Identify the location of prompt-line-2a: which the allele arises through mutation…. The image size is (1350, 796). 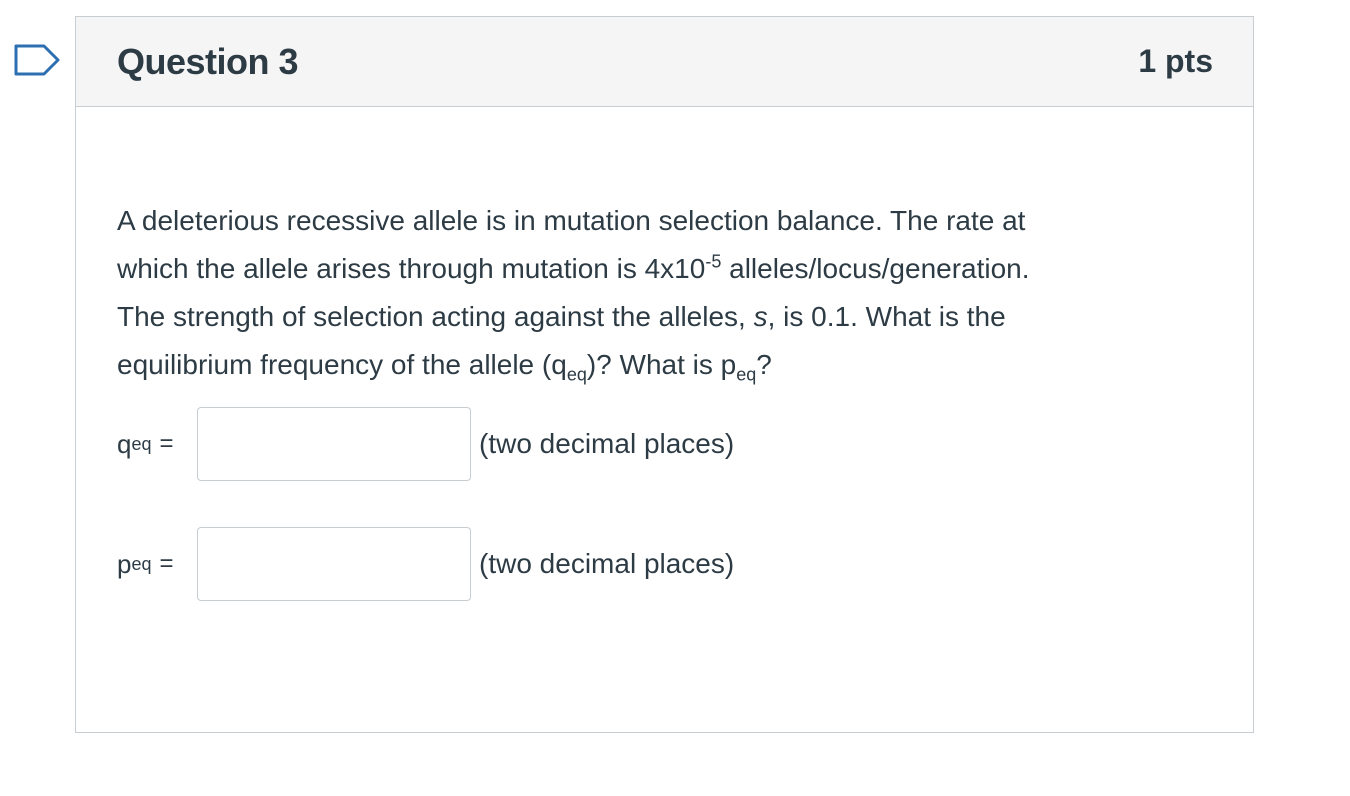
(411, 268).